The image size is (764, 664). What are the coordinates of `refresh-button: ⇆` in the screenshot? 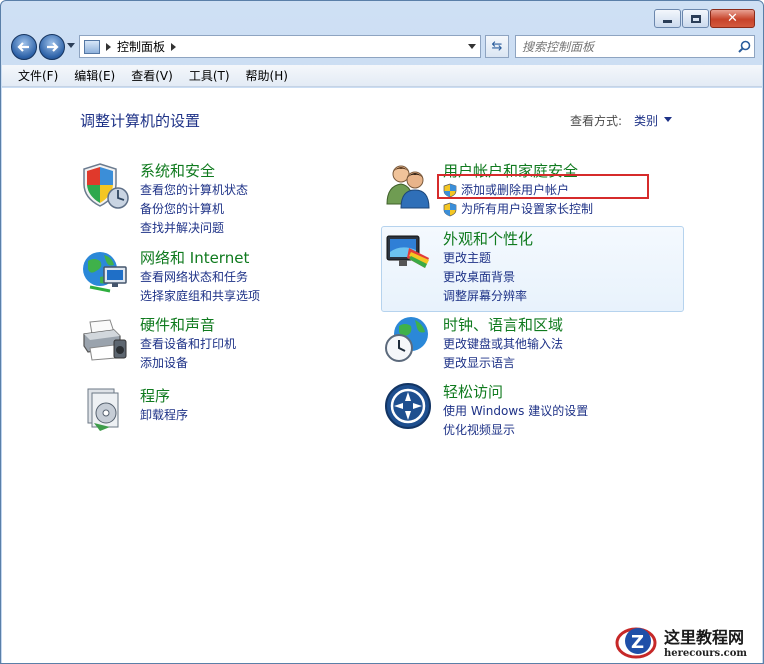 It's located at (497, 46).